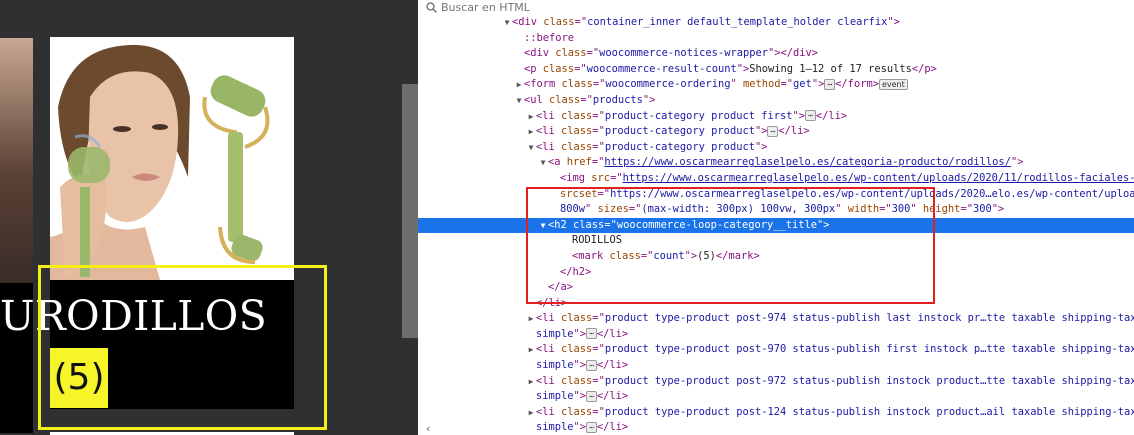 The image size is (1134, 435). I want to click on html-attr-value: woocommerce-ordering, so click(668, 84).